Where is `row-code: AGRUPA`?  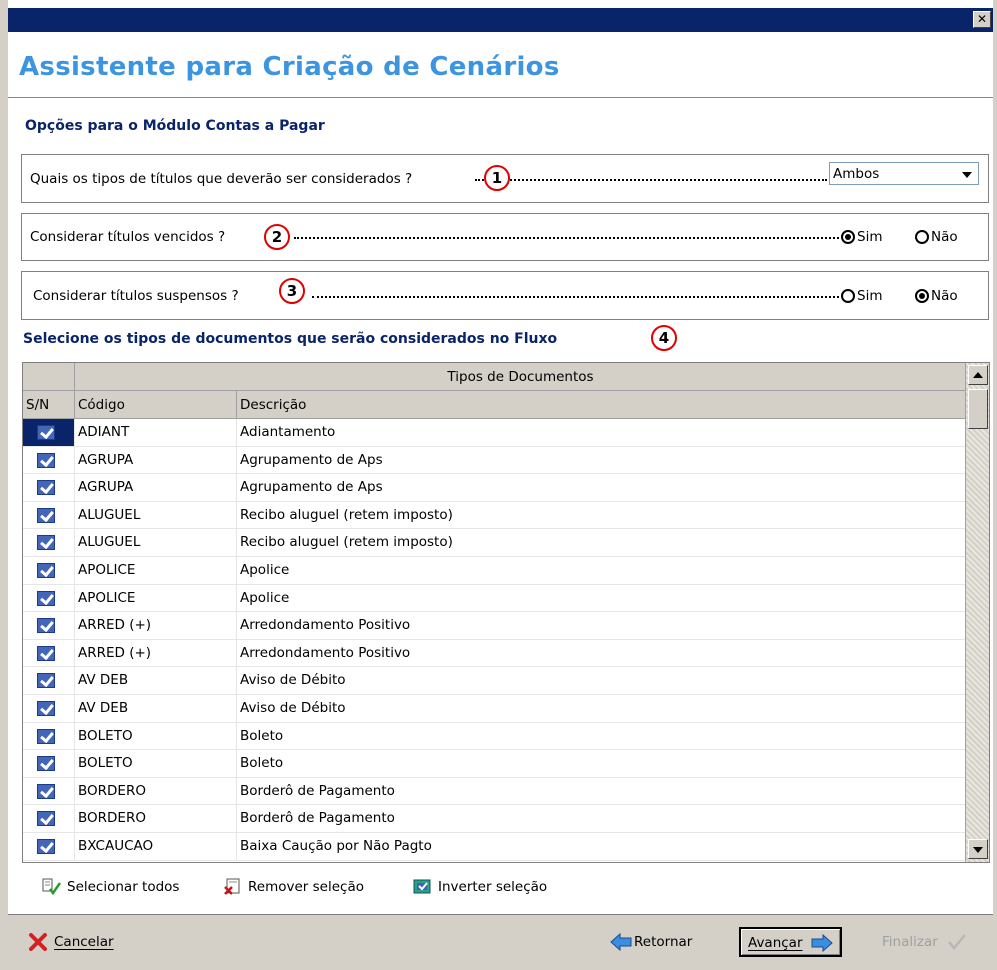 row-code: AGRUPA is located at coordinates (156, 460).